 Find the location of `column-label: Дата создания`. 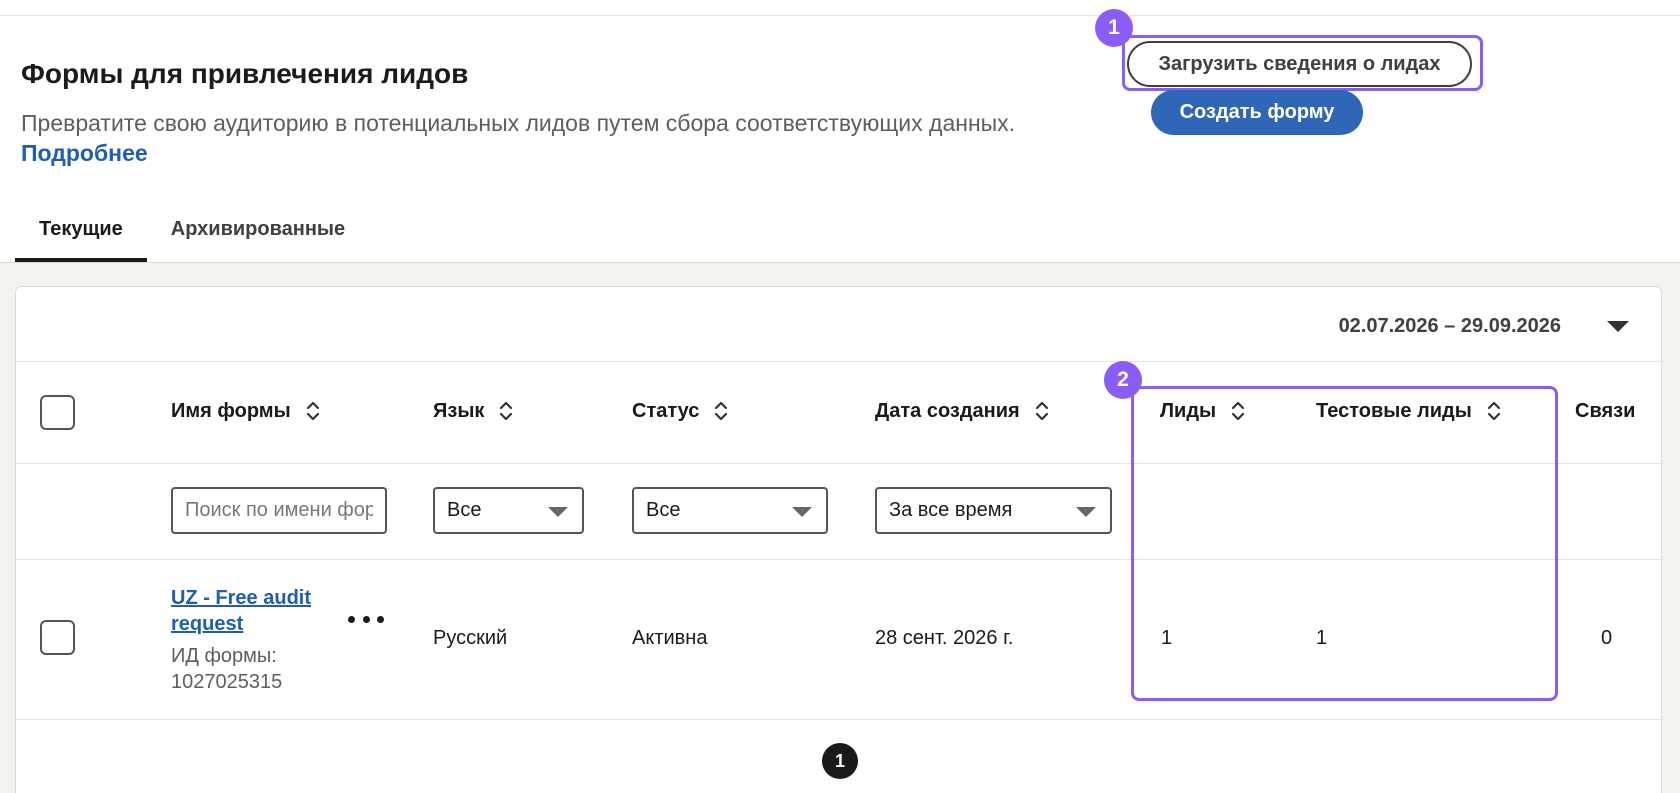

column-label: Дата создания is located at coordinates (947, 410).